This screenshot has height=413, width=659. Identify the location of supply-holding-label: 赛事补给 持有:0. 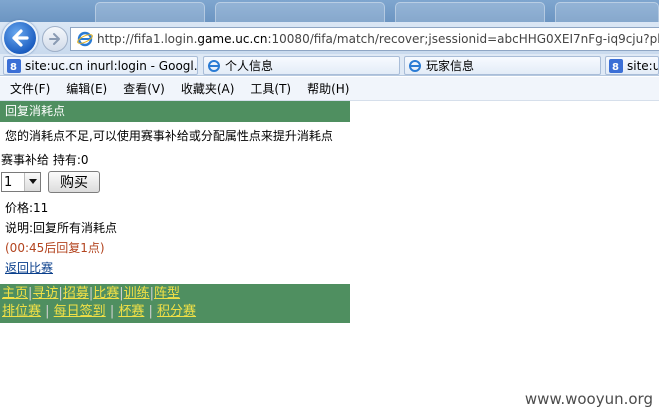
(45, 160).